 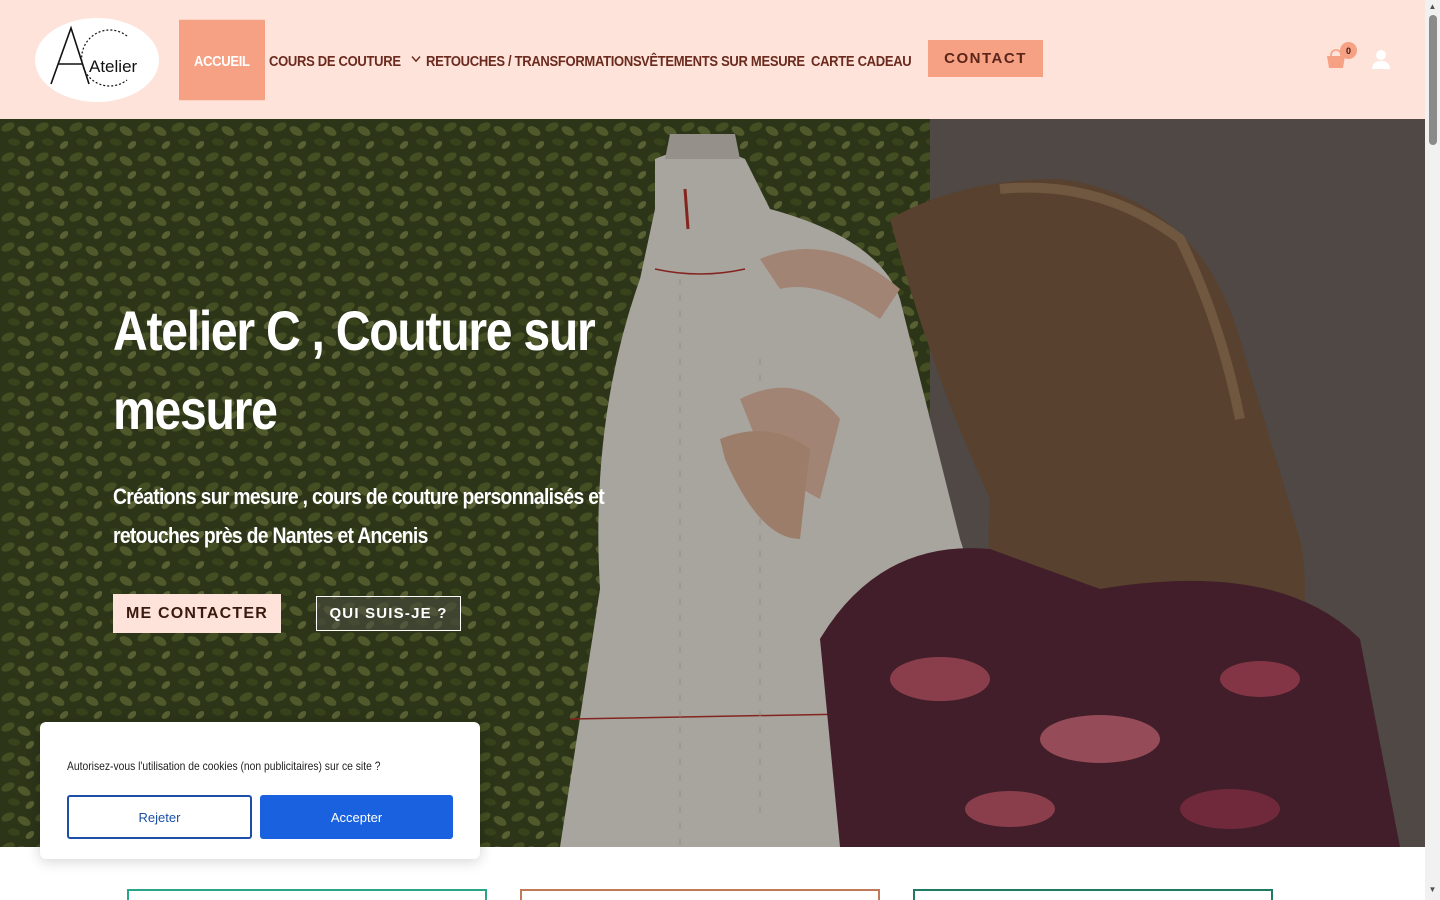 I want to click on nav-carte-cadeau-label: Carte cadeau, so click(x=861, y=60).